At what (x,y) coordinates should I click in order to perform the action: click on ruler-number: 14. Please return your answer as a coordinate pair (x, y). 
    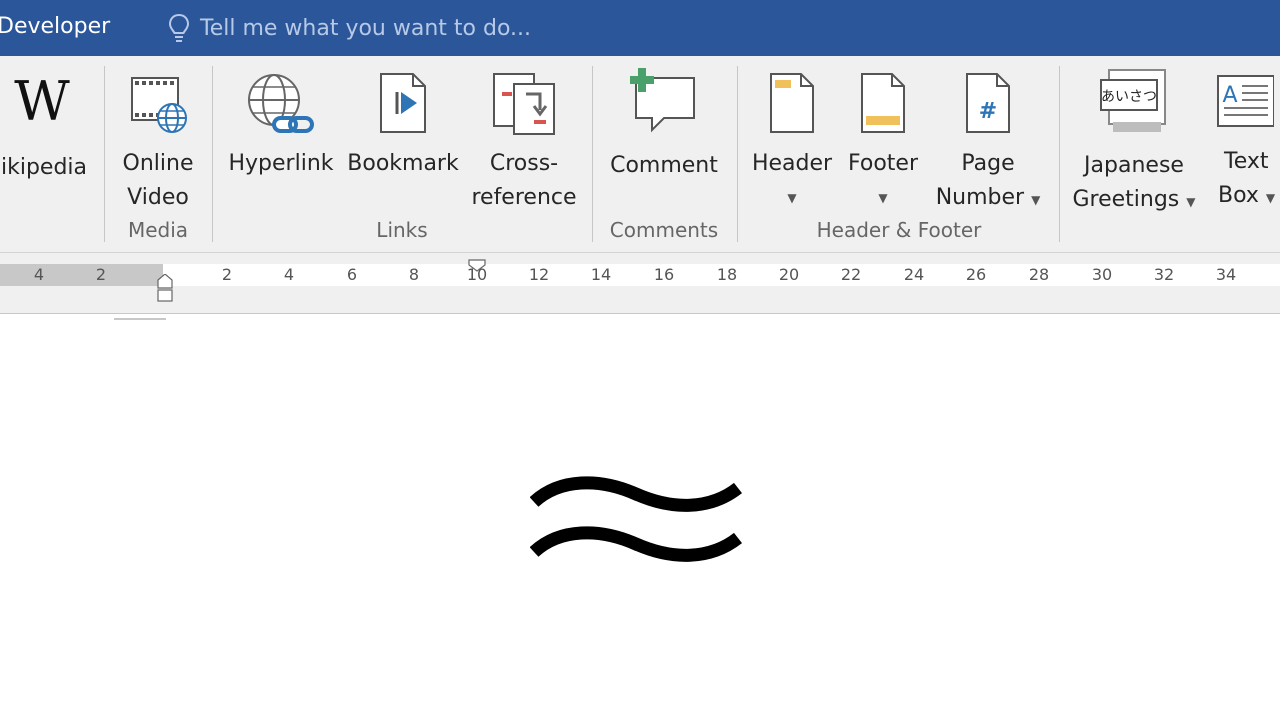
    Looking at the image, I should click on (601, 274).